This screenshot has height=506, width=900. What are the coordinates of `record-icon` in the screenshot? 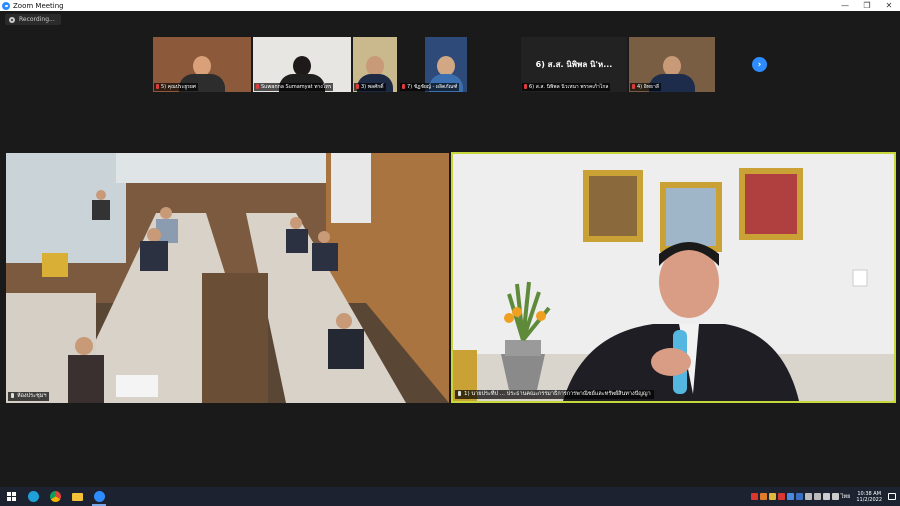 It's located at (12, 19).